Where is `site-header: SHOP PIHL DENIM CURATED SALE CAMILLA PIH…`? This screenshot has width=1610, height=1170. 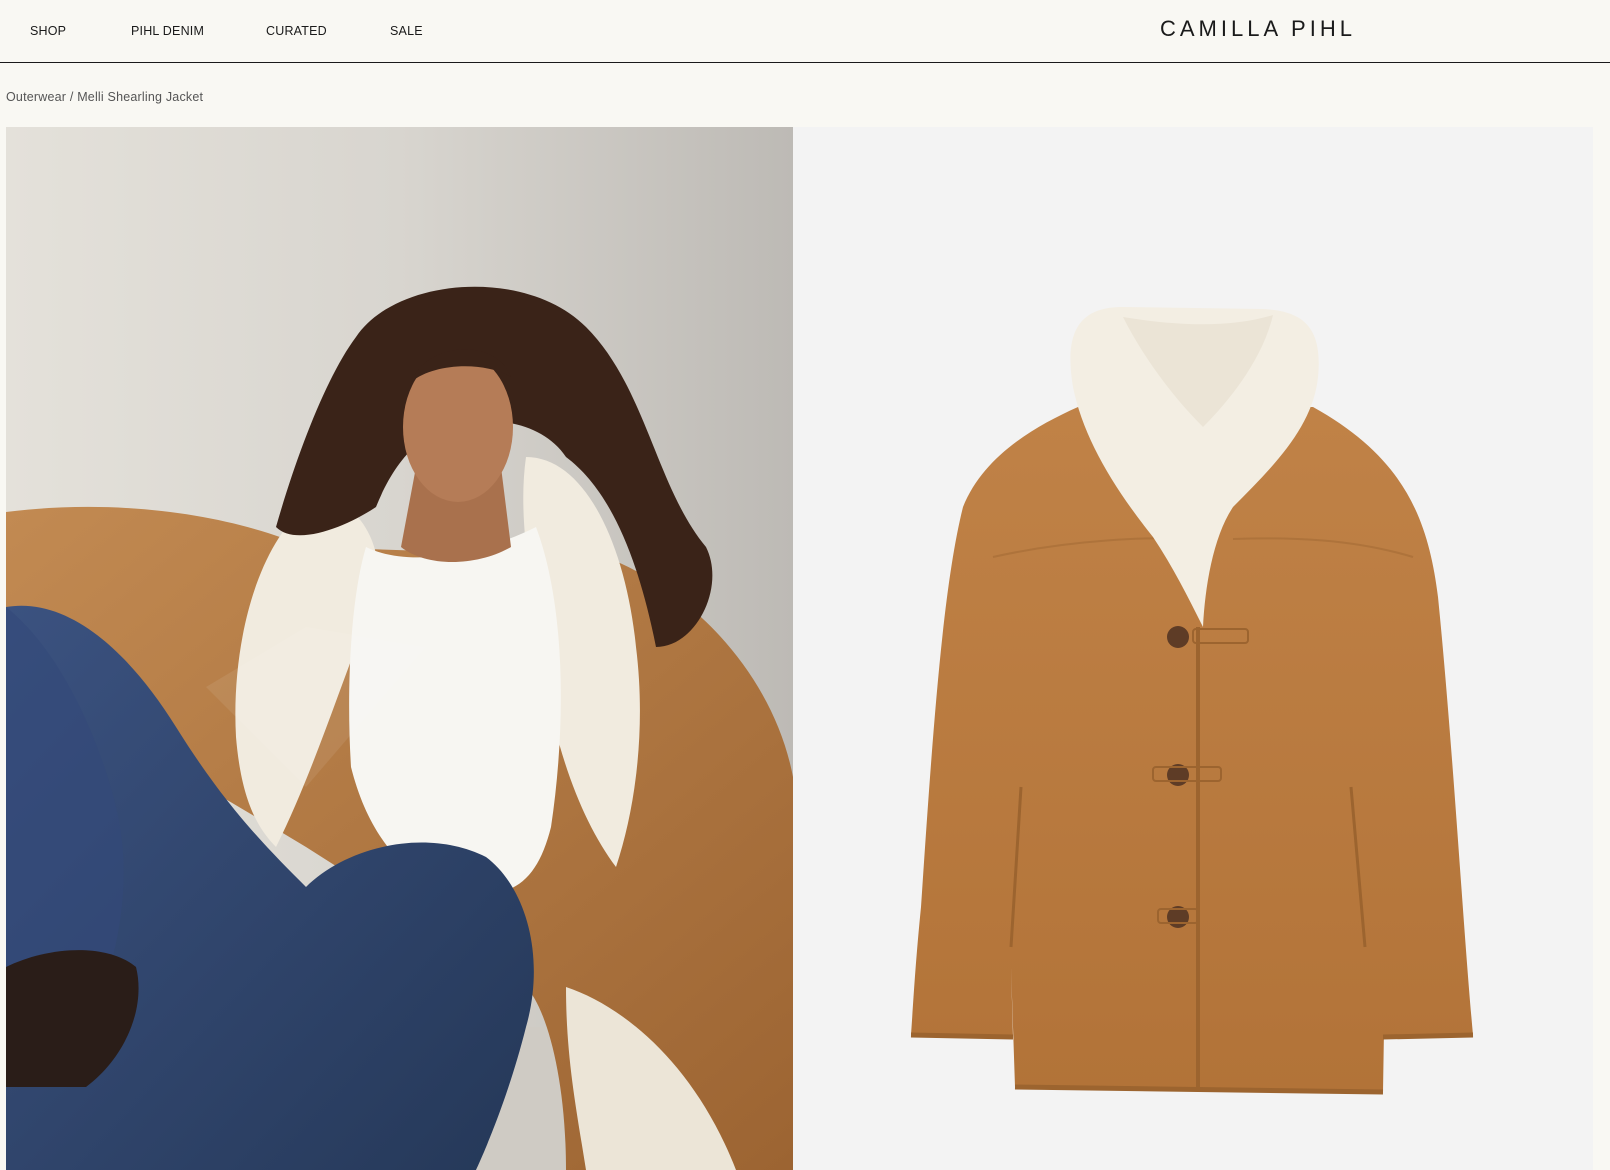
site-header: SHOP PIHL DENIM CURATED SALE CAMILLA PIH… is located at coordinates (805, 31).